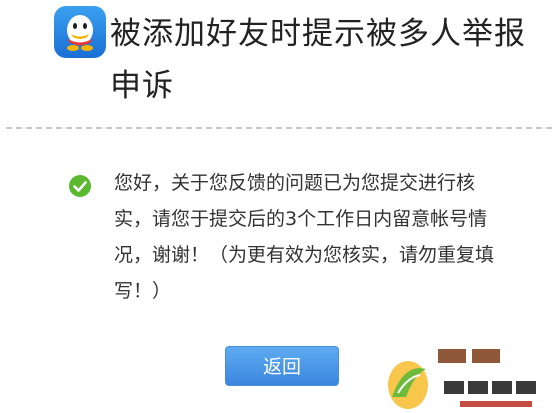 The image size is (552, 413). Describe the element at coordinates (80, 186) in the screenshot. I see `check-circle-icon` at that location.